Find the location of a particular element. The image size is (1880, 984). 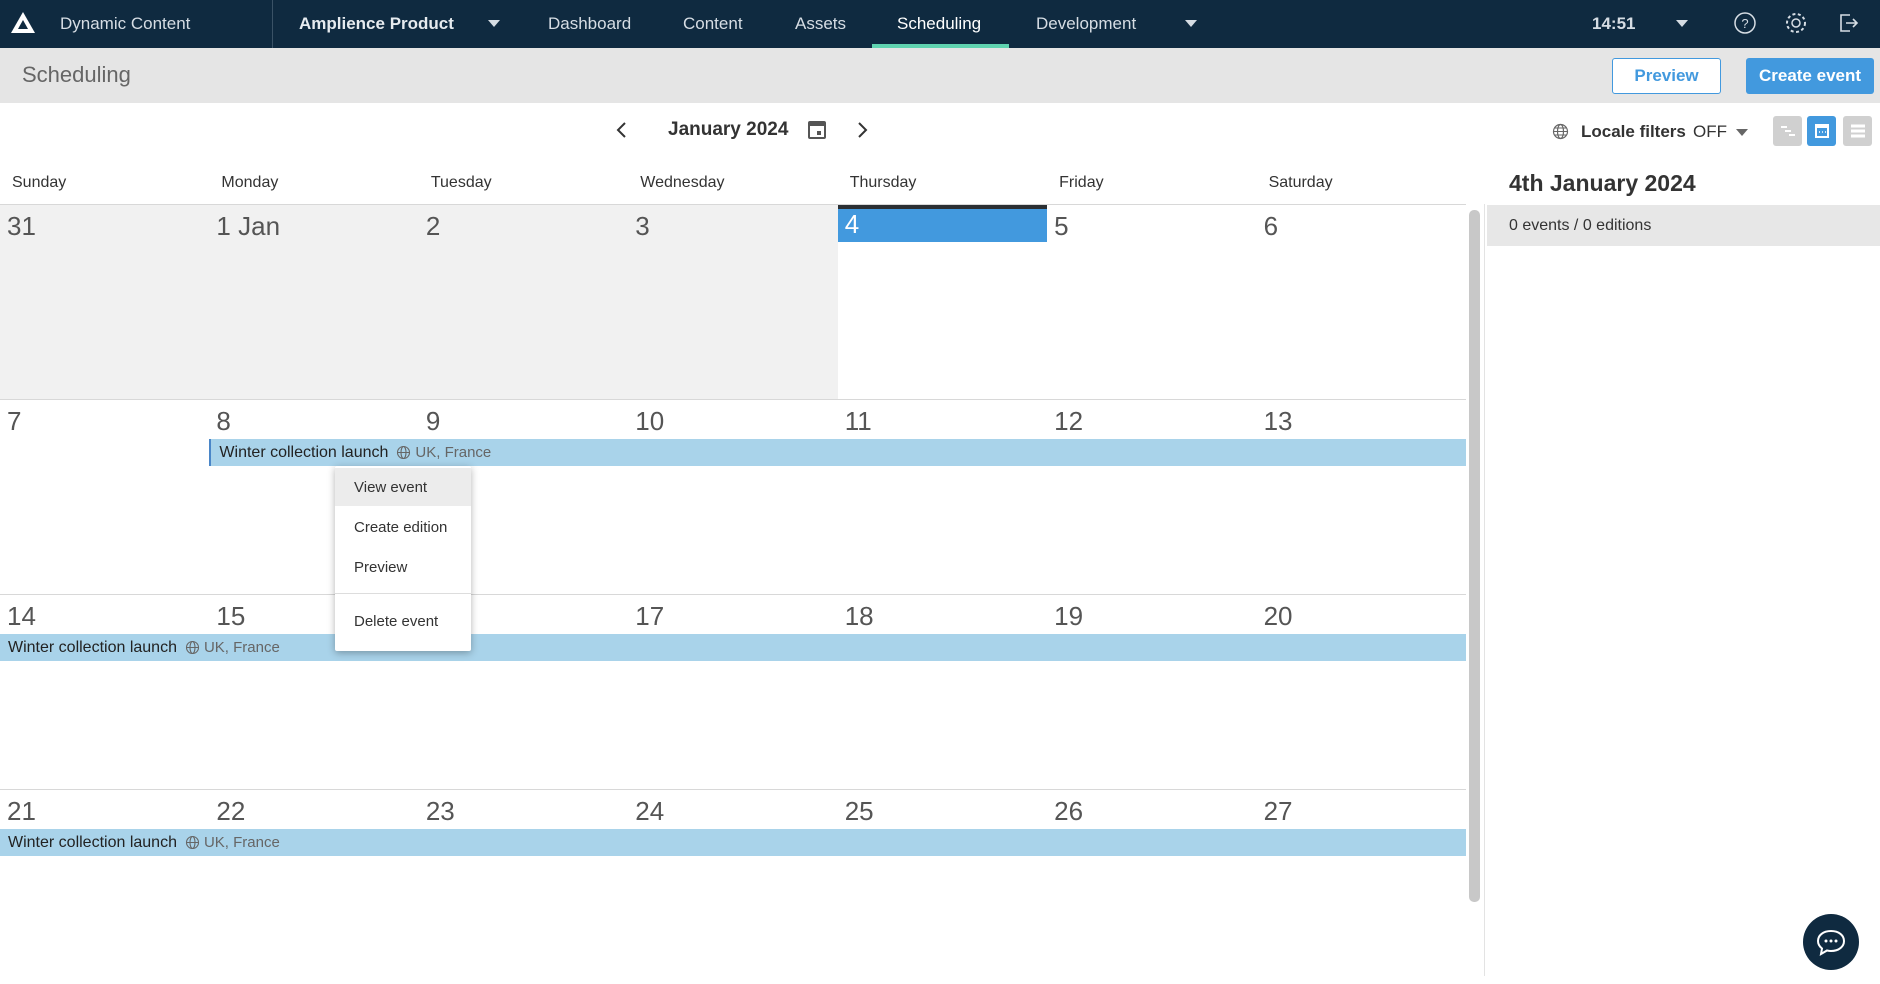

day-cell: 17 is located at coordinates (733, 691).